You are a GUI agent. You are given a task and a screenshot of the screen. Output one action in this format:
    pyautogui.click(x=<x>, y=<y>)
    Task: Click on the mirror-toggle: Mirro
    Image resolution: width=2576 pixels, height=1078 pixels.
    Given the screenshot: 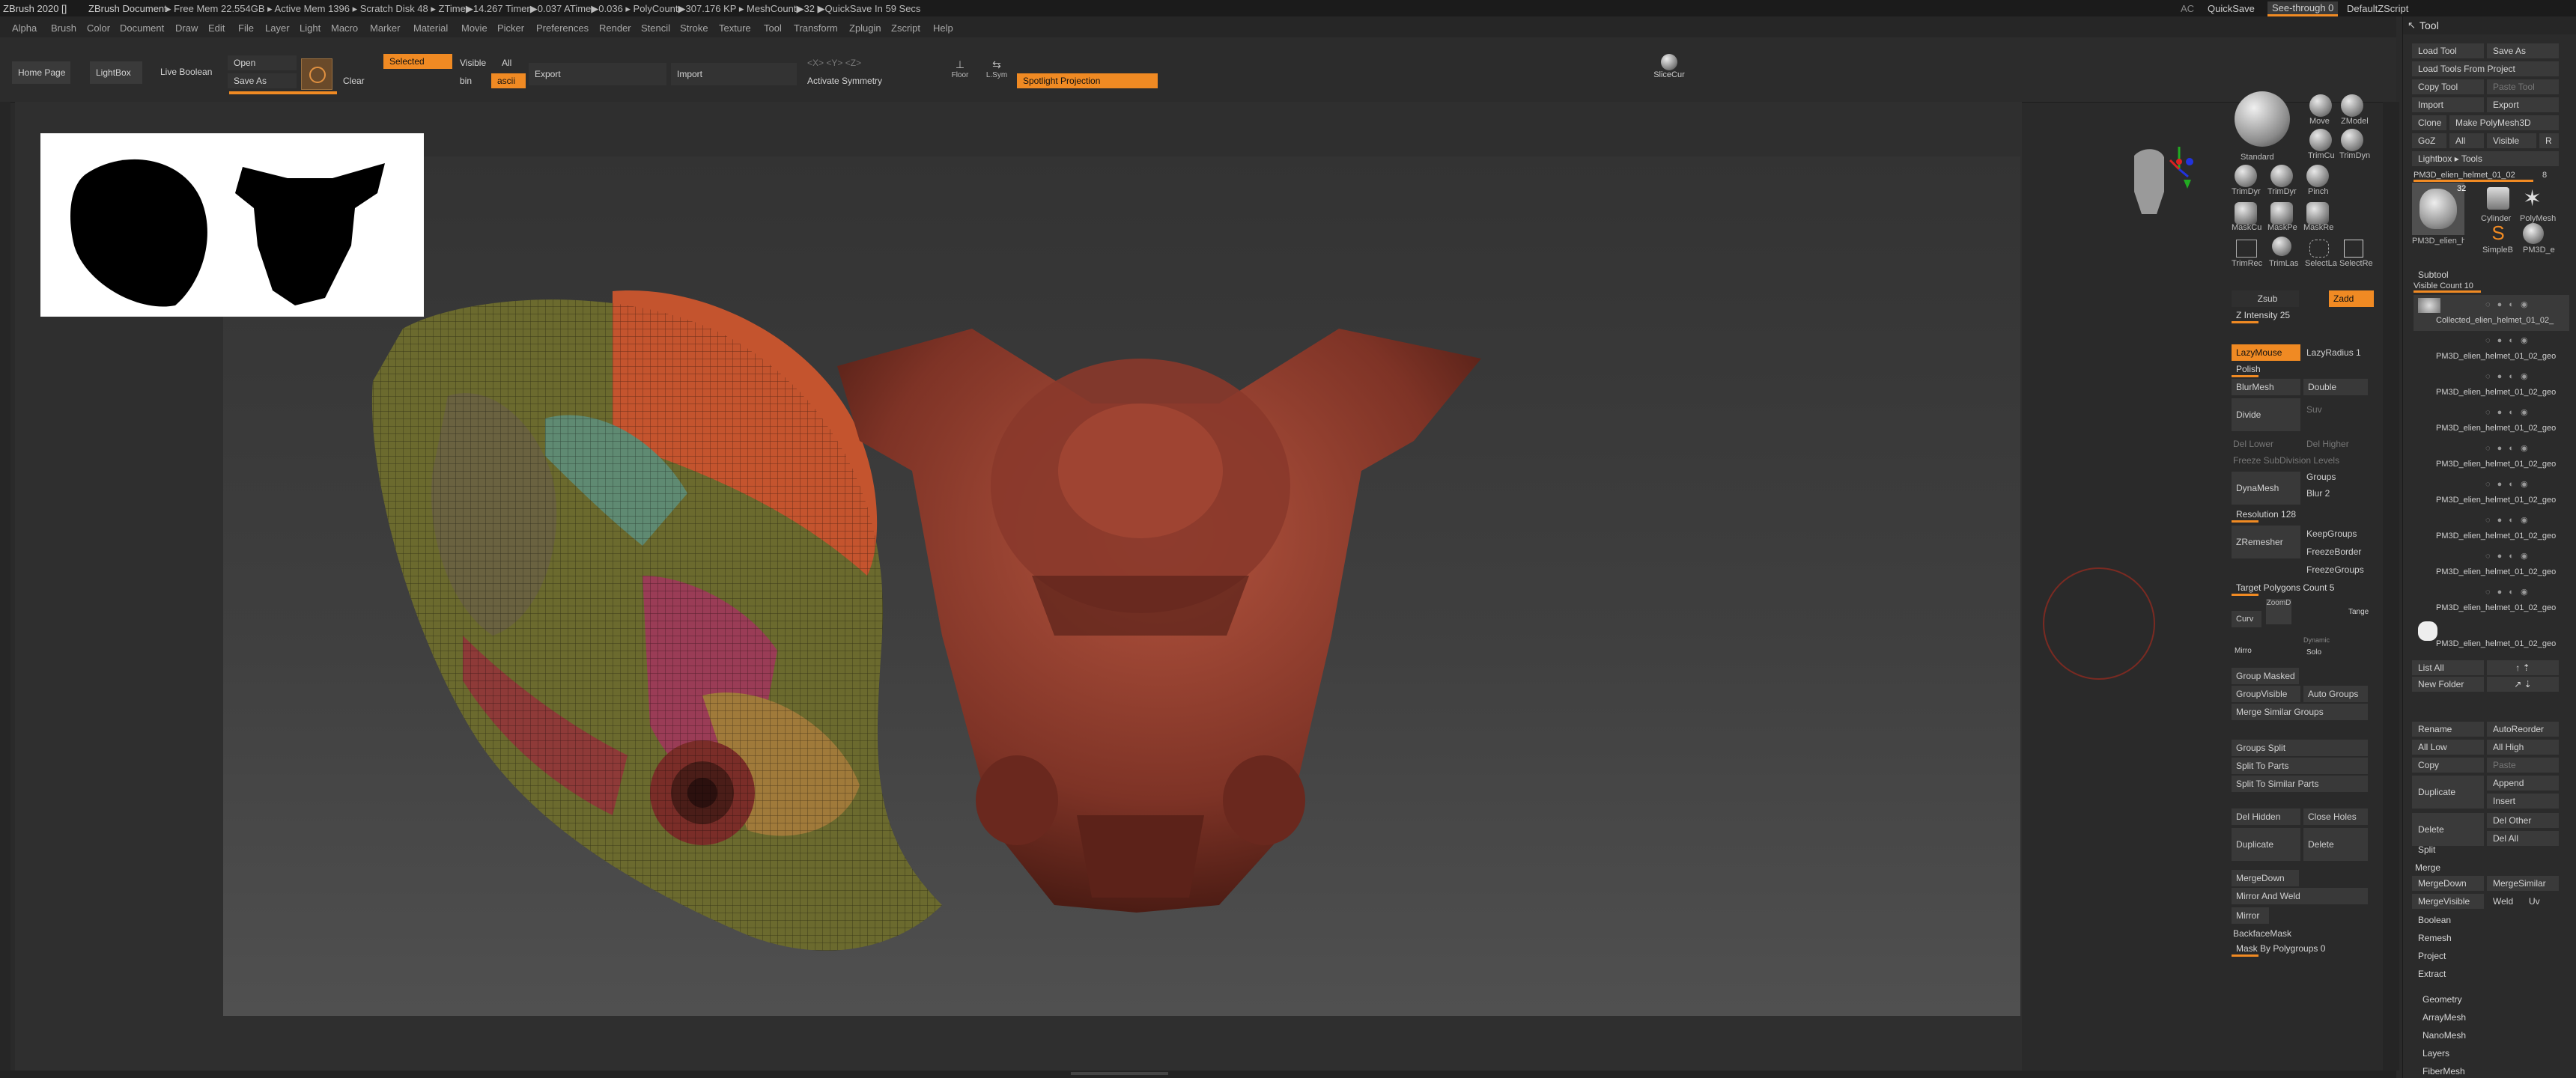 What is the action you would take?
    pyautogui.click(x=2243, y=651)
    